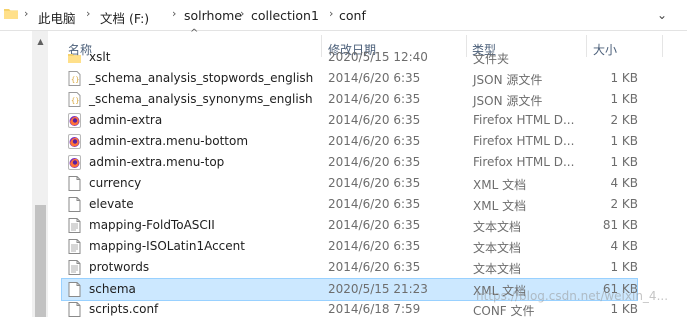 Image resolution: width=687 pixels, height=317 pixels. I want to click on file-row: protwords 2014/6/20 6:35 文本文档 1 KB, so click(350, 267).